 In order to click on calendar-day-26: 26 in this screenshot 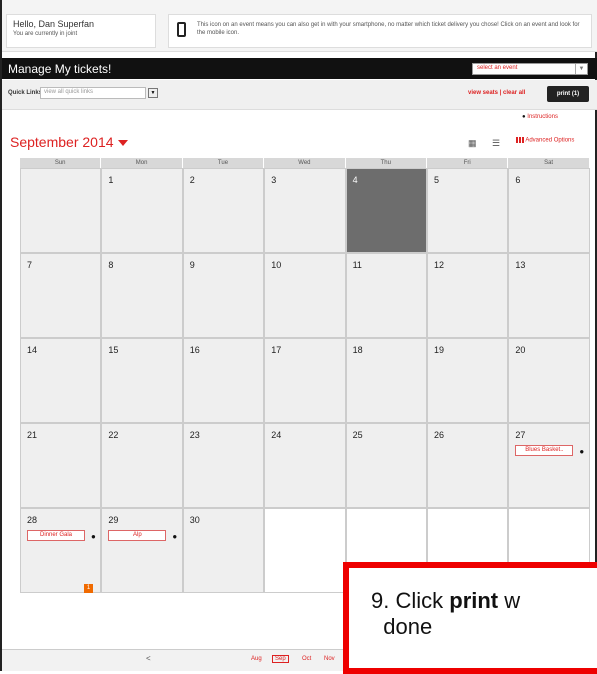, I will do `click(468, 465)`.